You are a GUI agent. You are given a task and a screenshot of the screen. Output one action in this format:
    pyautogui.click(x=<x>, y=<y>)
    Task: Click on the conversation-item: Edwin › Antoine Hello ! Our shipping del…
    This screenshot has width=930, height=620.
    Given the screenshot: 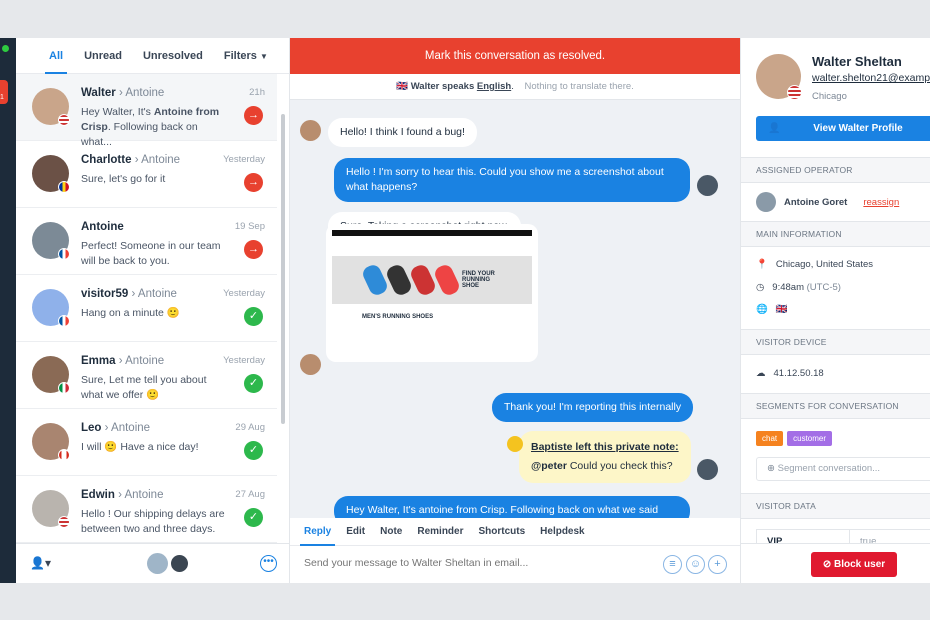 What is the action you would take?
    pyautogui.click(x=146, y=509)
    